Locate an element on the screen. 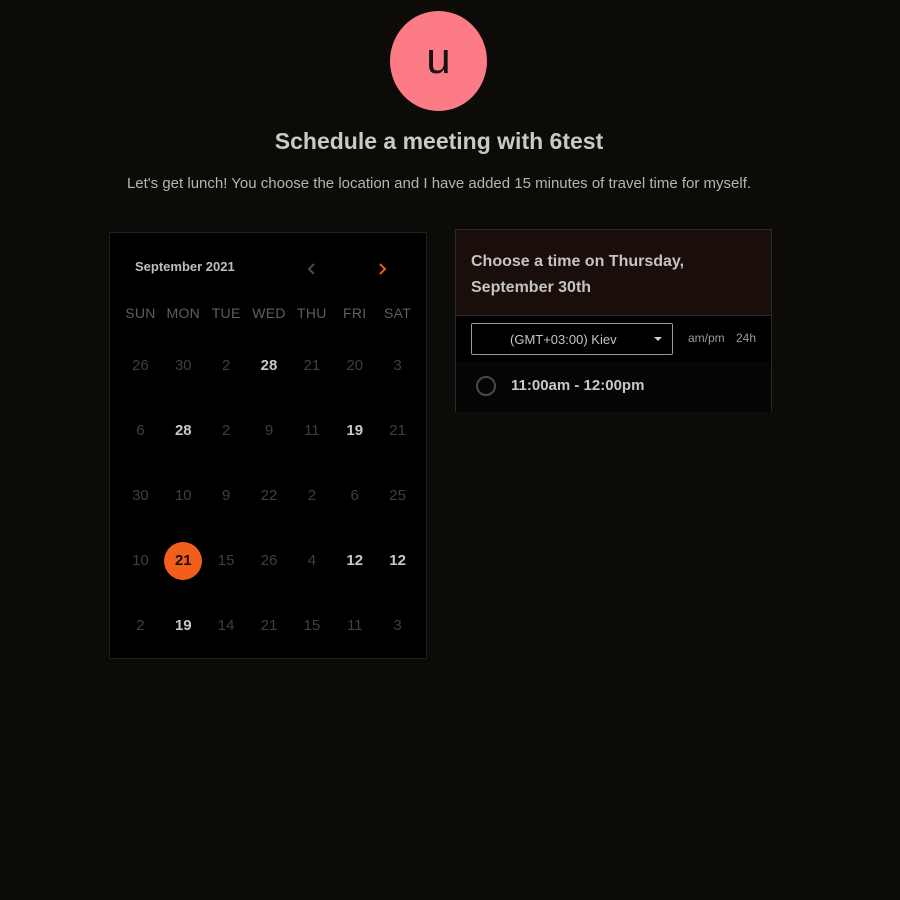  calendar-day: 4 is located at coordinates (312, 560).